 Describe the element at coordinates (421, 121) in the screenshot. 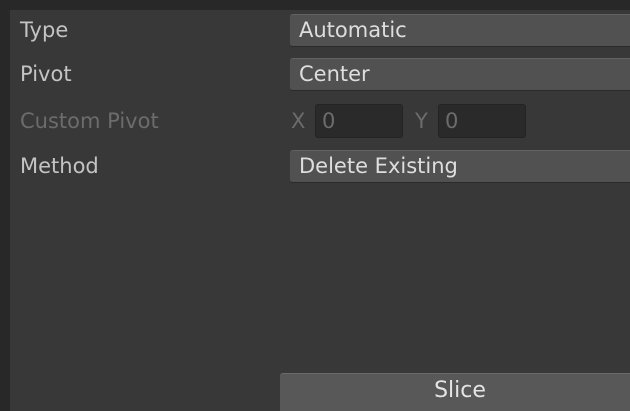

I see `custom-pivot-y-label: Y` at that location.